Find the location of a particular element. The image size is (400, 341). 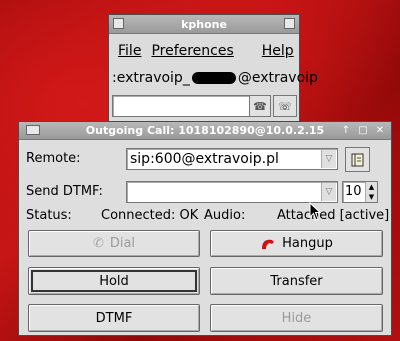

identity-line: :extravoip_ @extravoip is located at coordinates (215, 78).